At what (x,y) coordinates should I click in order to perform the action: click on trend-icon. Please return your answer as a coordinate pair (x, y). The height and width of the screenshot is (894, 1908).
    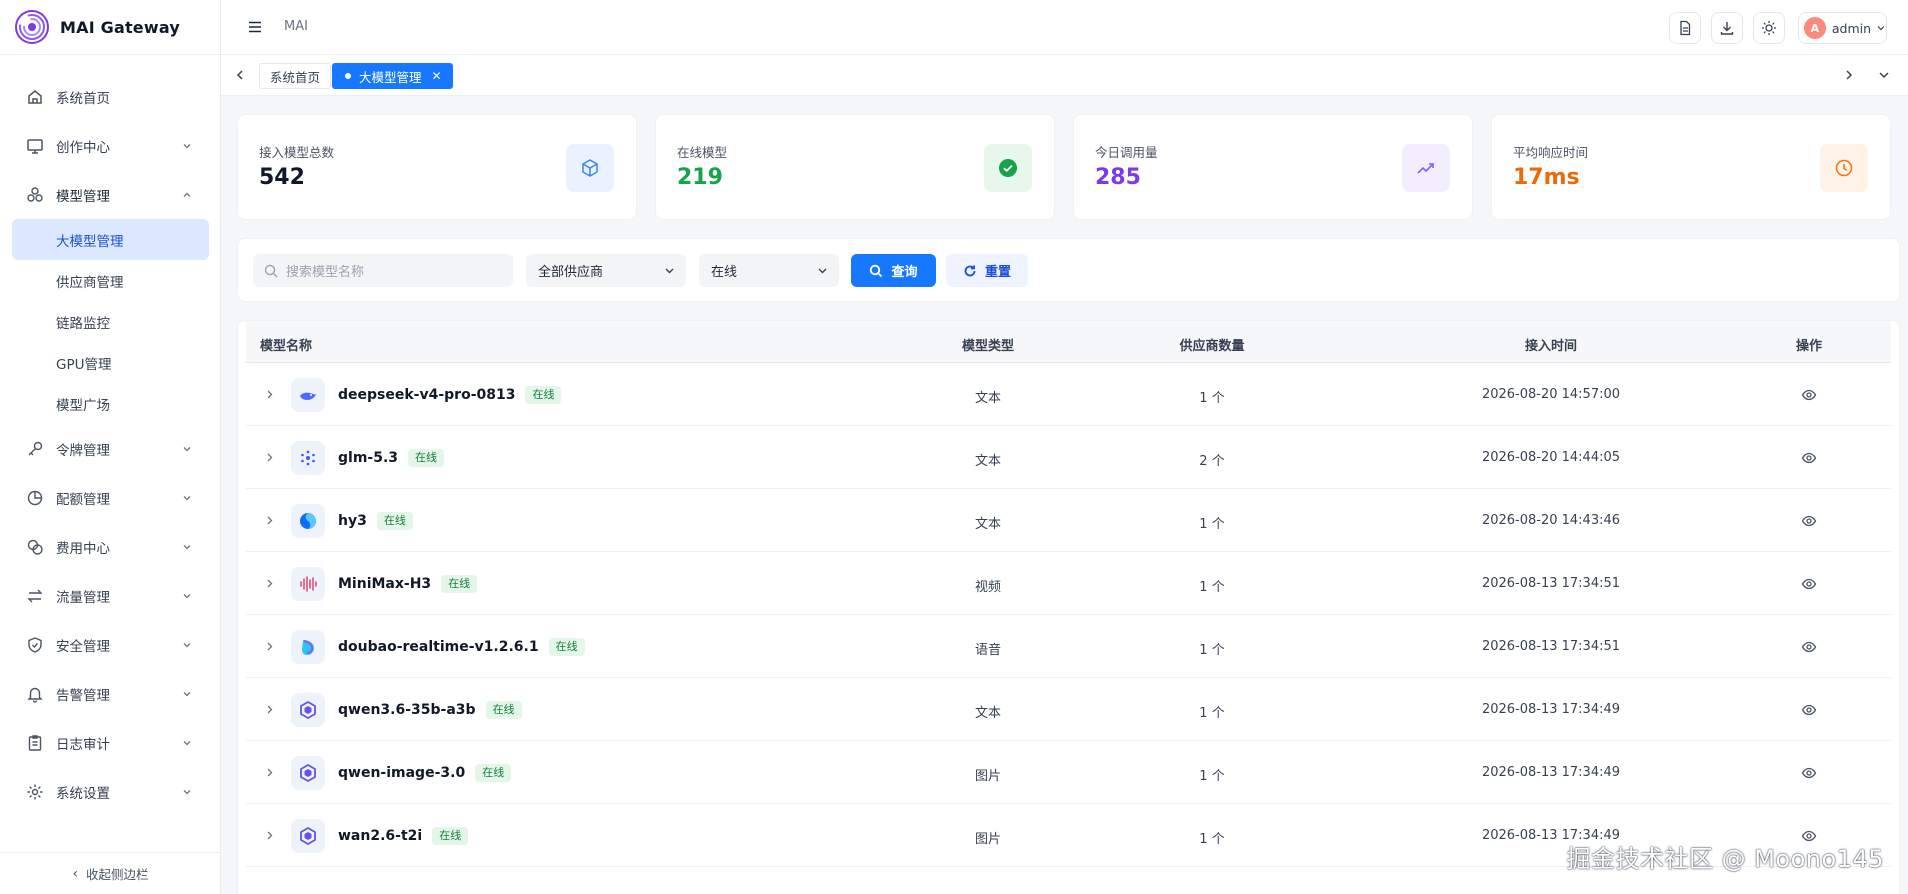
    Looking at the image, I should click on (1425, 168).